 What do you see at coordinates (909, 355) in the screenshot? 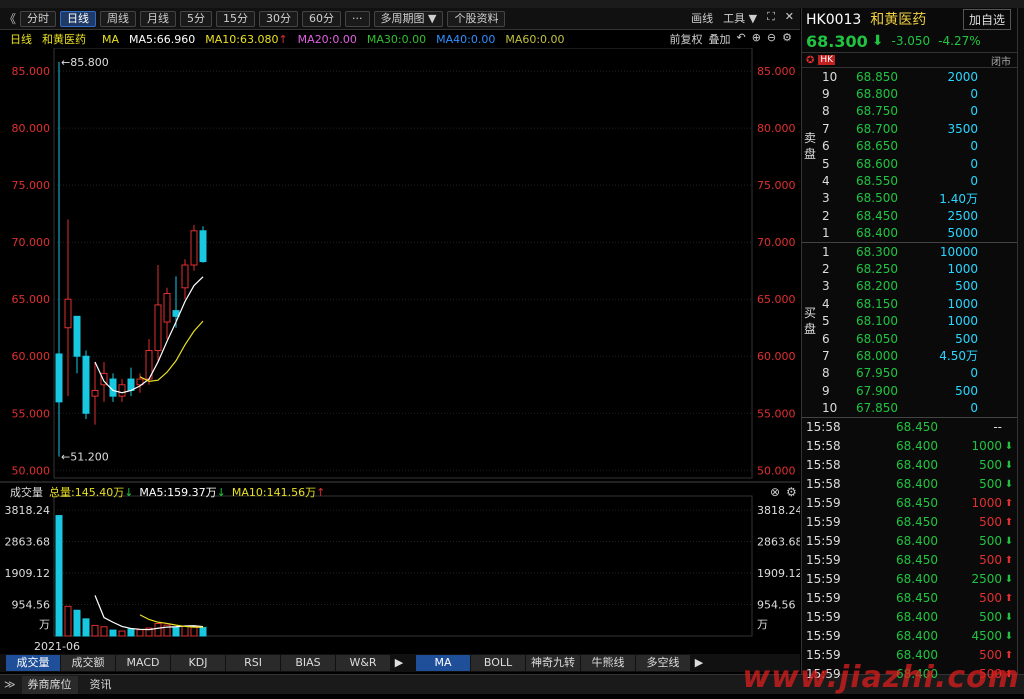
I see `bid-row: 7 68.000 4.50万` at bounding box center [909, 355].